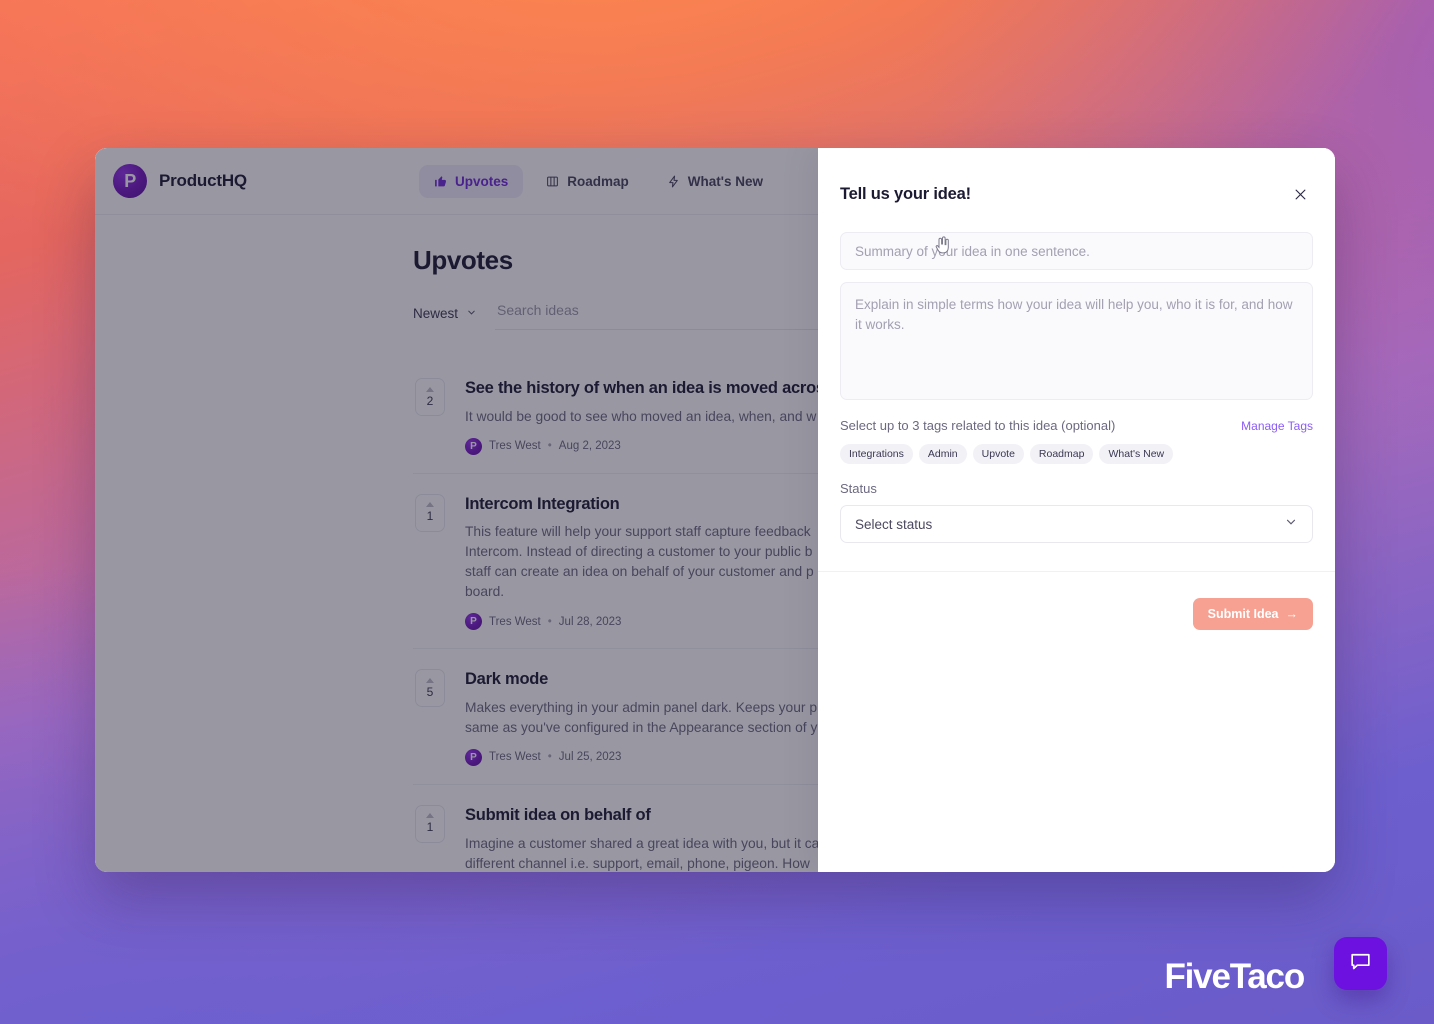 The width and height of the screenshot is (1434, 1024). I want to click on upvote-button: 2, so click(430, 397).